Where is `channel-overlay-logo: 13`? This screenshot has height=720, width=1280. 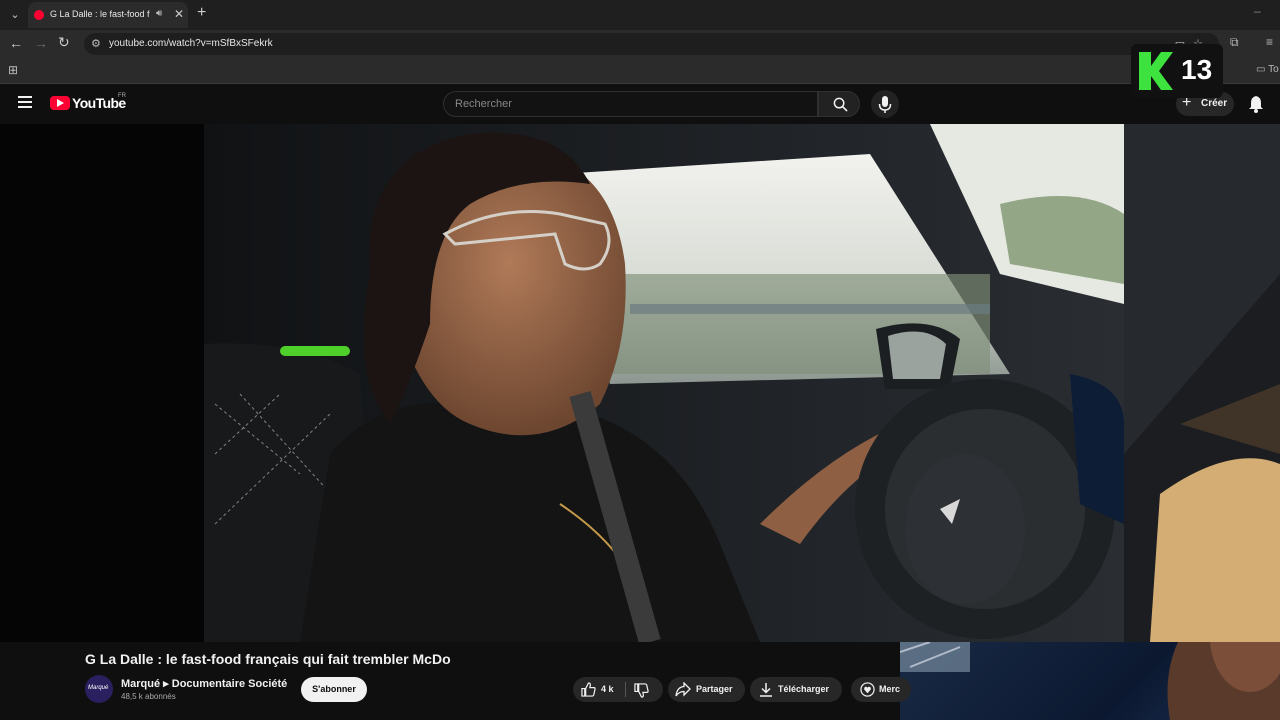
channel-overlay-logo: 13 is located at coordinates (1177, 71).